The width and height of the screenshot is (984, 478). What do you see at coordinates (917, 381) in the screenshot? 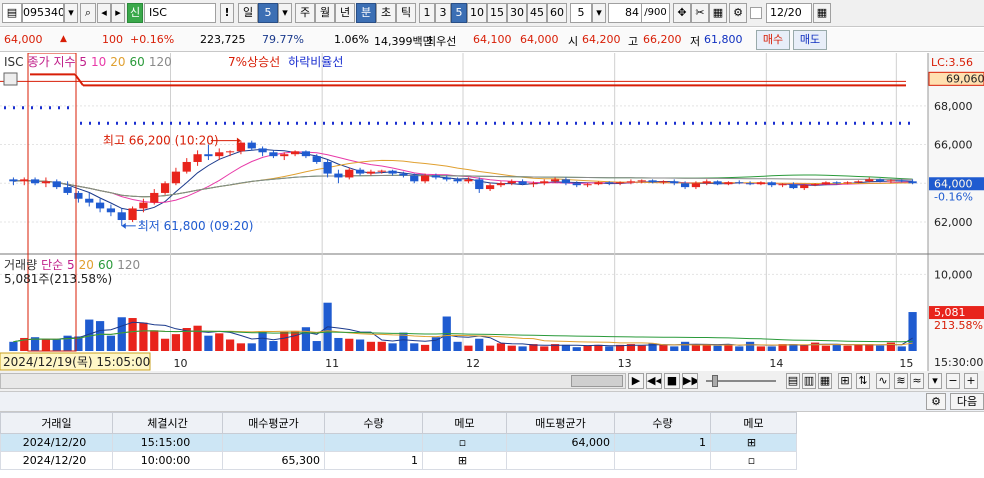
I see `wave-icon: ≈` at bounding box center [917, 381].